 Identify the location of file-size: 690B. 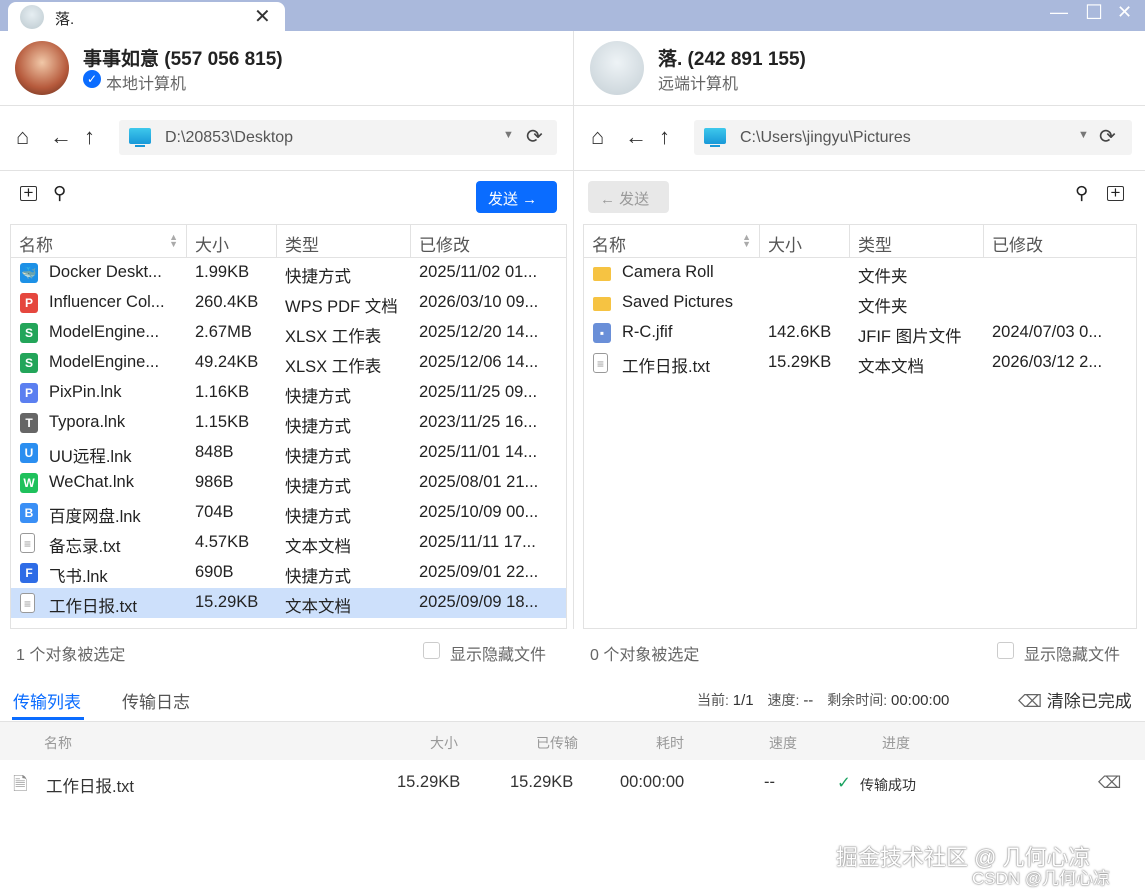
(214, 572).